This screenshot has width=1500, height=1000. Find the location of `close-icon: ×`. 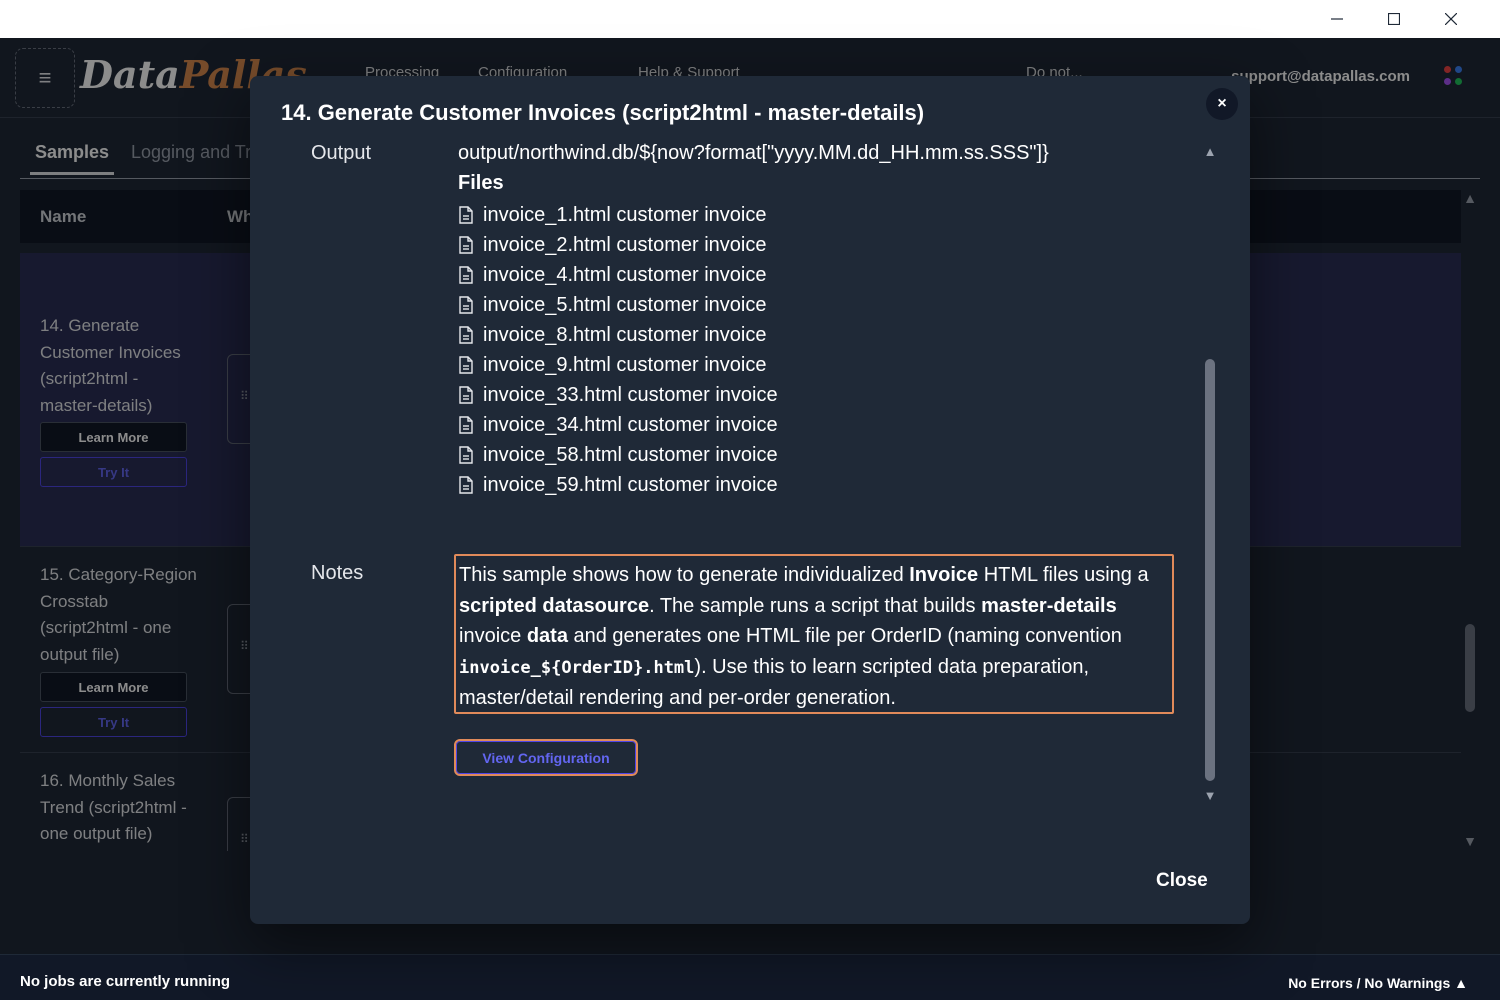

close-icon: × is located at coordinates (1222, 103).